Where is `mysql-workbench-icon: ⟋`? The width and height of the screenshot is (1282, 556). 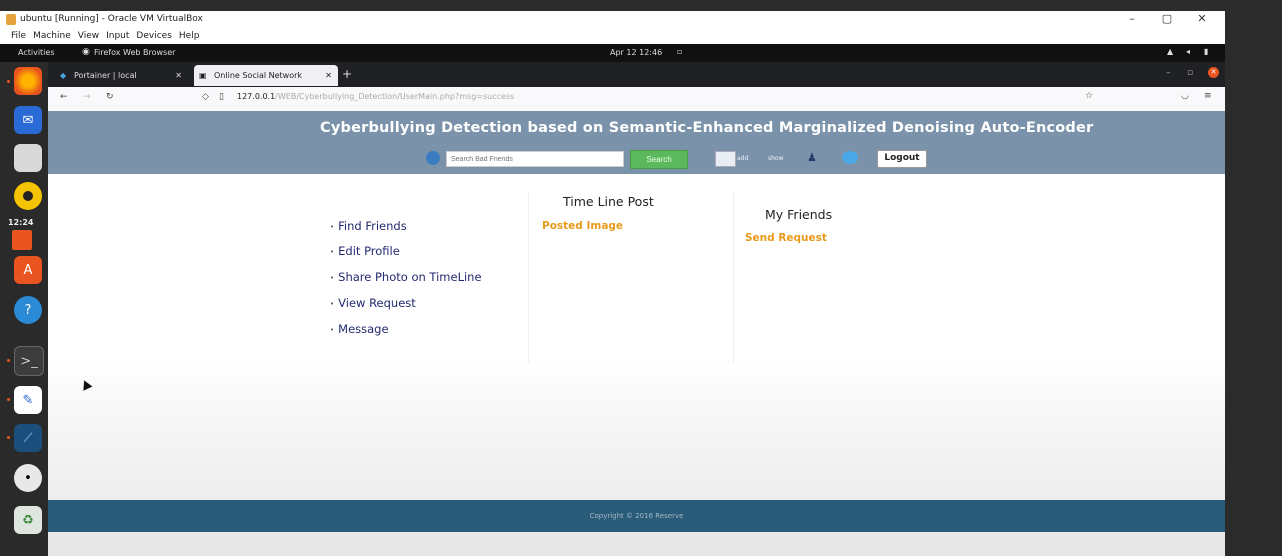
mysql-workbench-icon: ⟋ is located at coordinates (28, 438).